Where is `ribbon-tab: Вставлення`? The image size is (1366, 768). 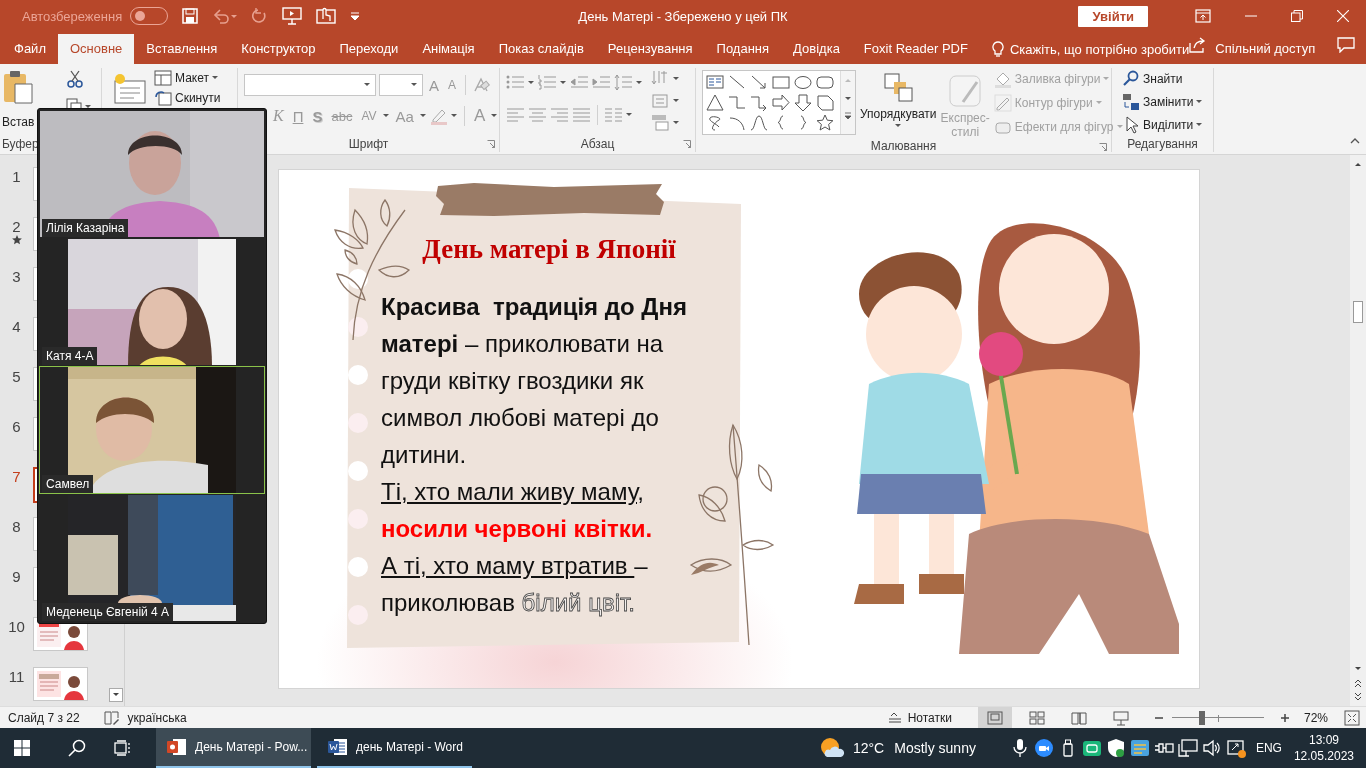
ribbon-tab: Вставлення is located at coordinates (182, 49).